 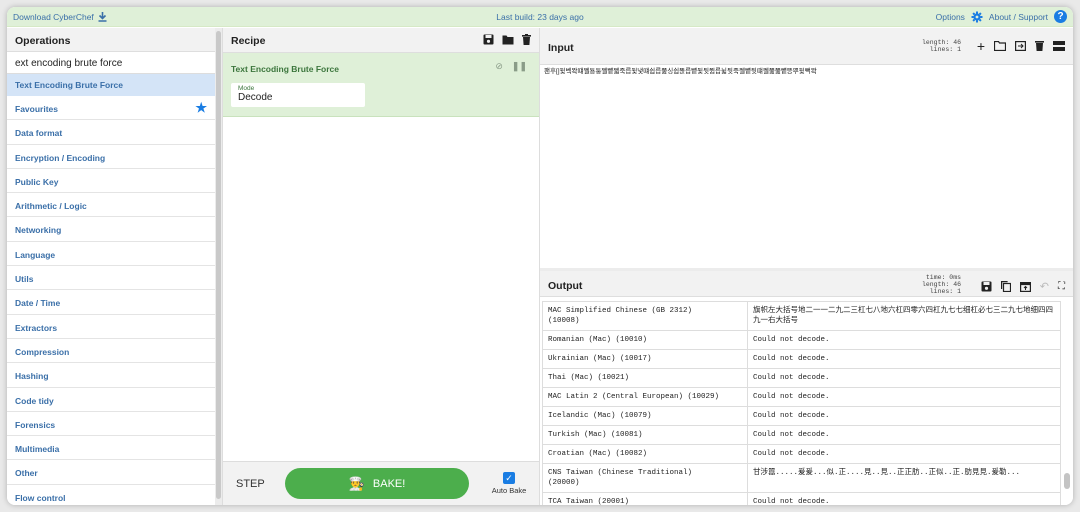 I want to click on mode-field: Mode Decode, so click(x=298, y=95).